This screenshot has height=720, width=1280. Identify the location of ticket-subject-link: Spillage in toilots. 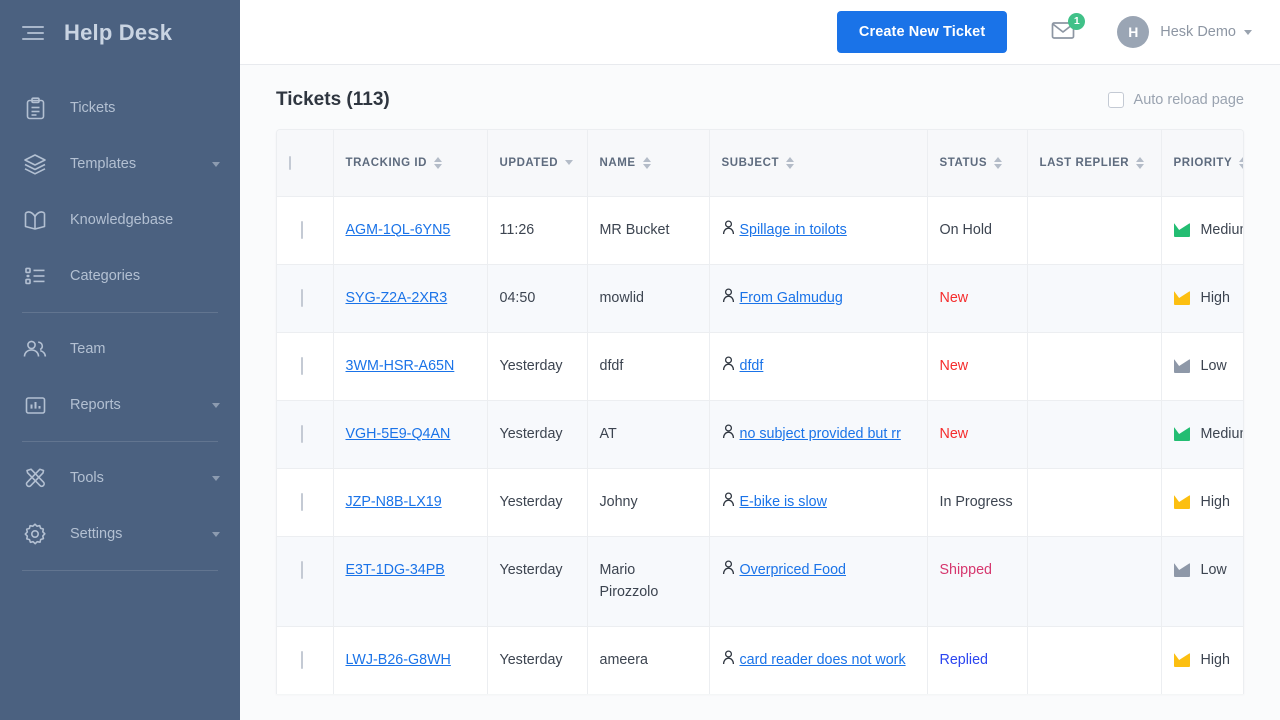
(793, 230).